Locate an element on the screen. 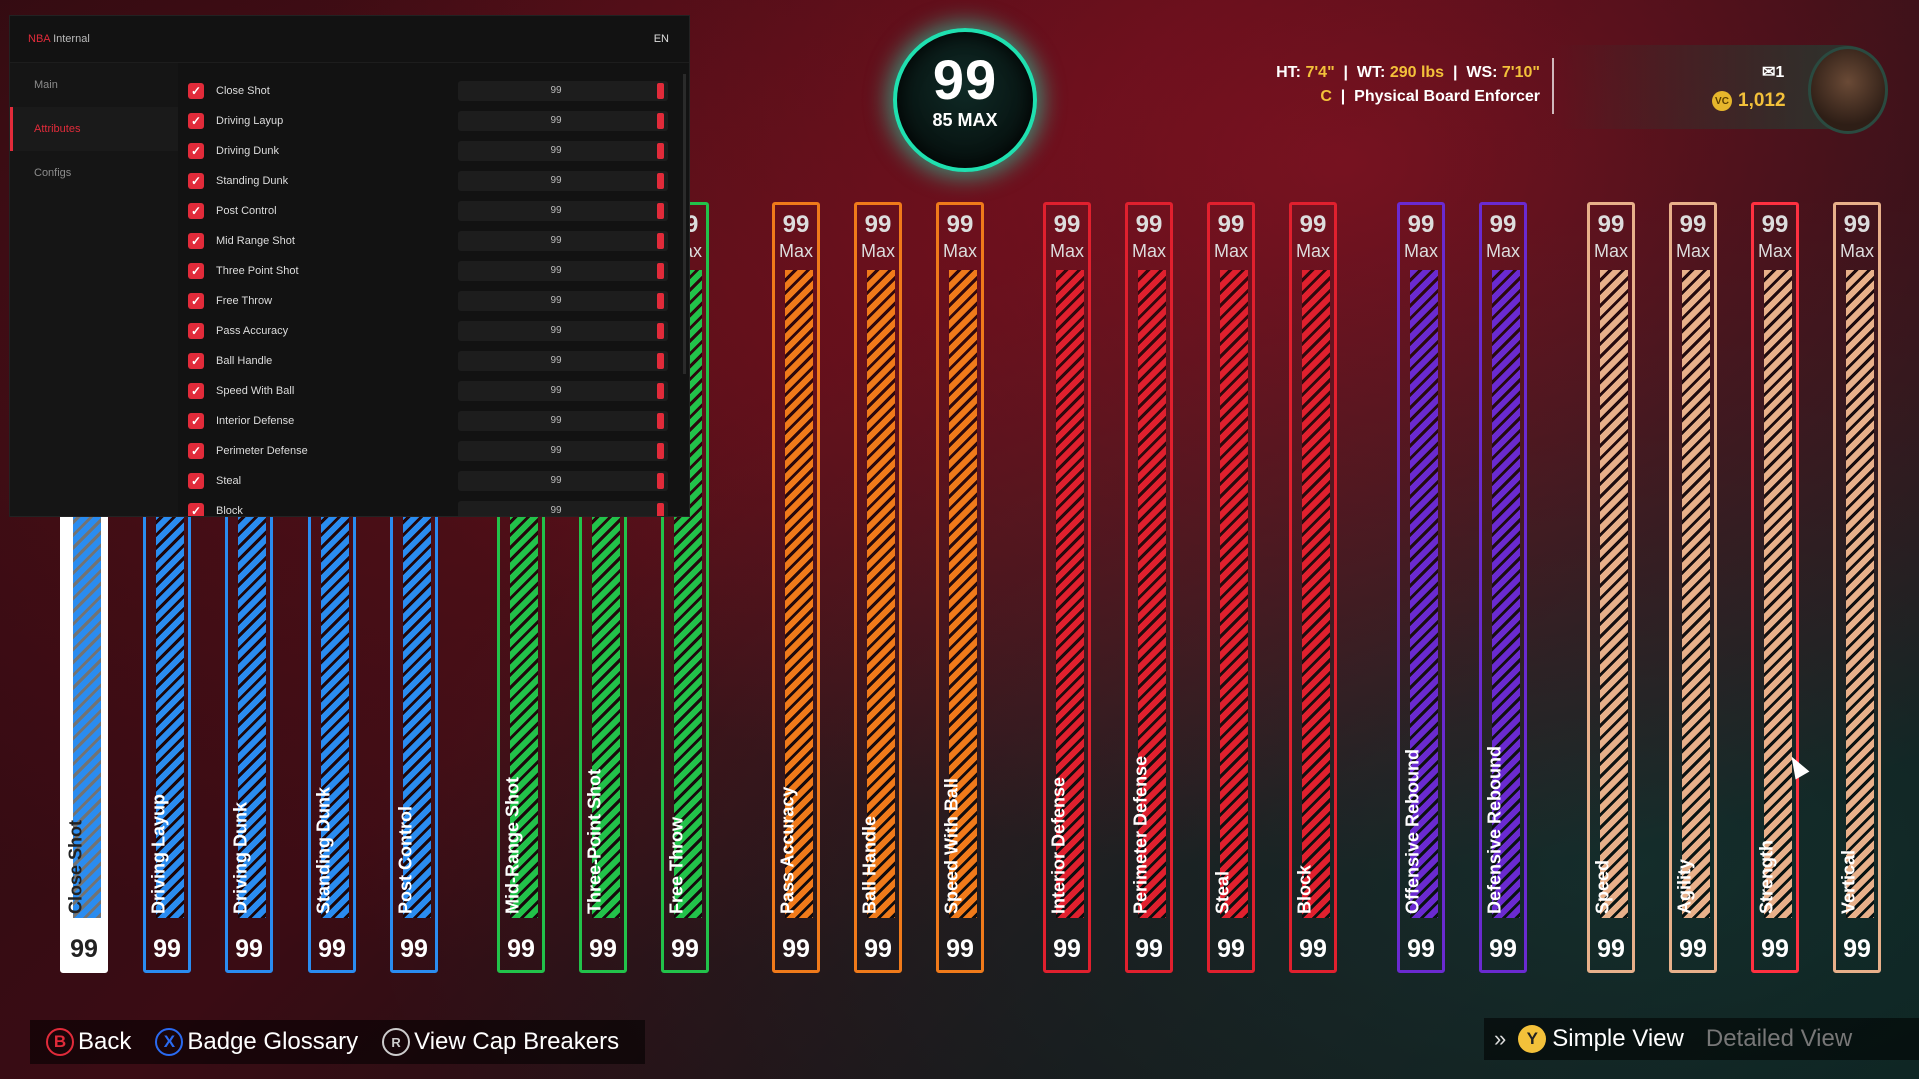  weight-label: WT: is located at coordinates (1371, 72).